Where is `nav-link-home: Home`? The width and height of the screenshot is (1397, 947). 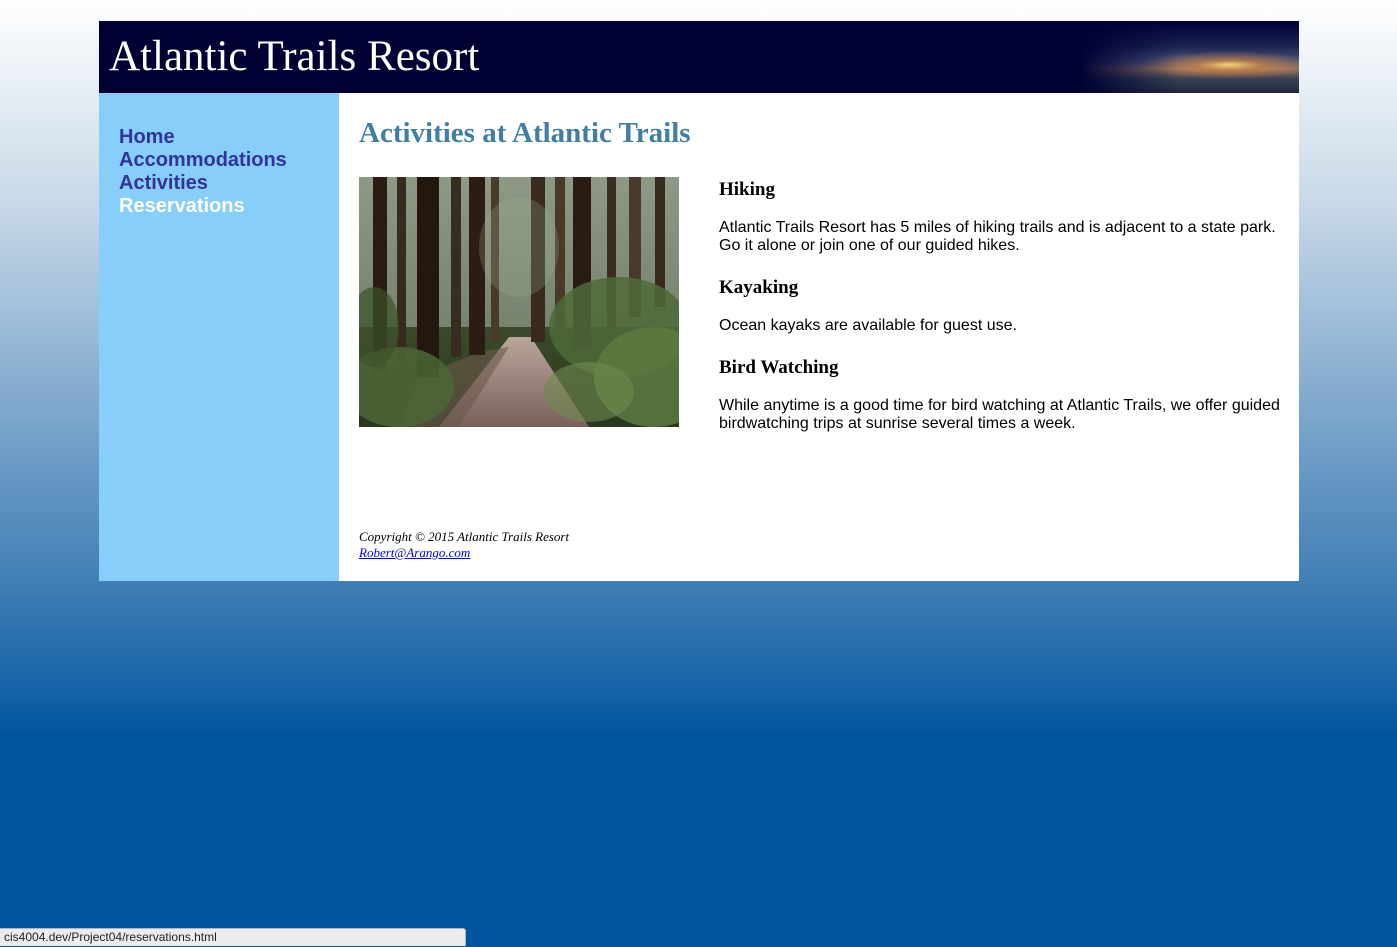 nav-link-home: Home is located at coordinates (229, 137).